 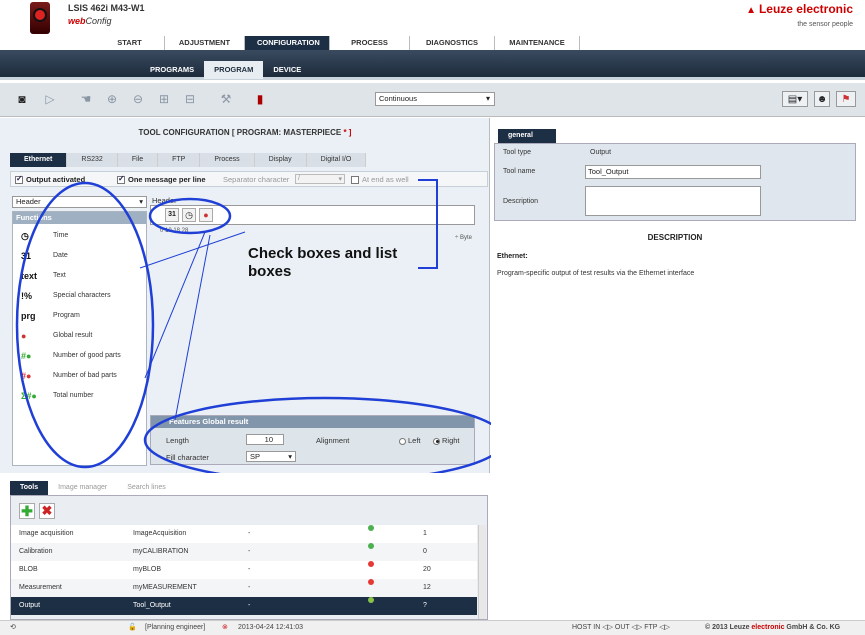 What do you see at coordinates (673, 201) in the screenshot?
I see `description-field` at bounding box center [673, 201].